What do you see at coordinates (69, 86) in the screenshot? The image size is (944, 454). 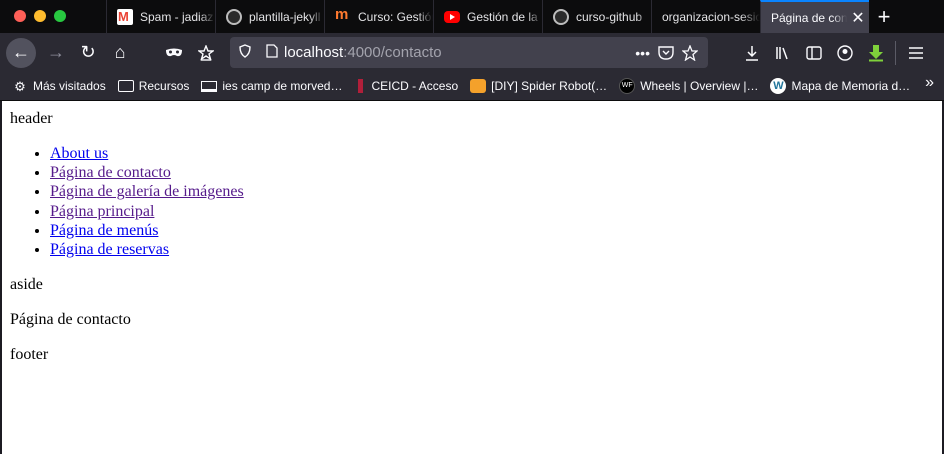 I see `bookmark-label: Más visitados` at bounding box center [69, 86].